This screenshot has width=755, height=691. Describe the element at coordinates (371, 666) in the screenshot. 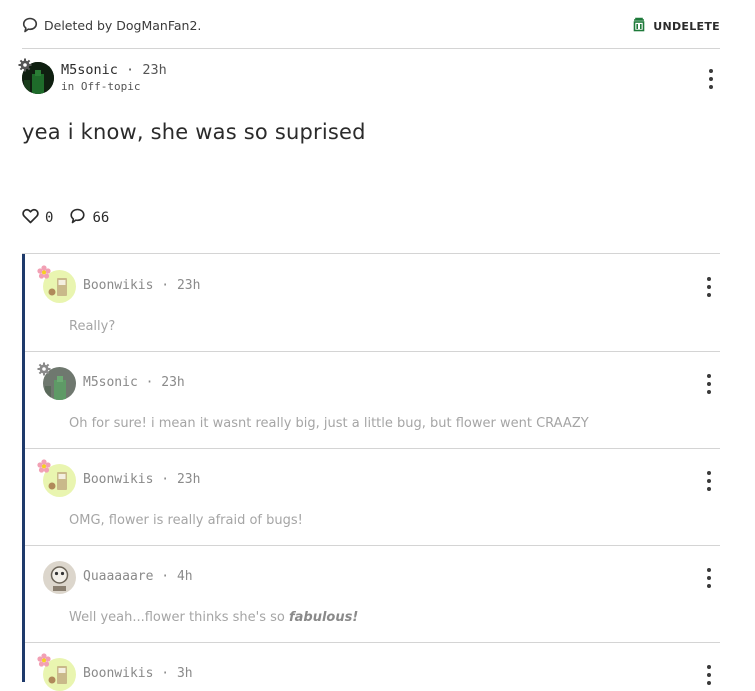

I see `reply-item: Boonwikis · 3h` at that location.